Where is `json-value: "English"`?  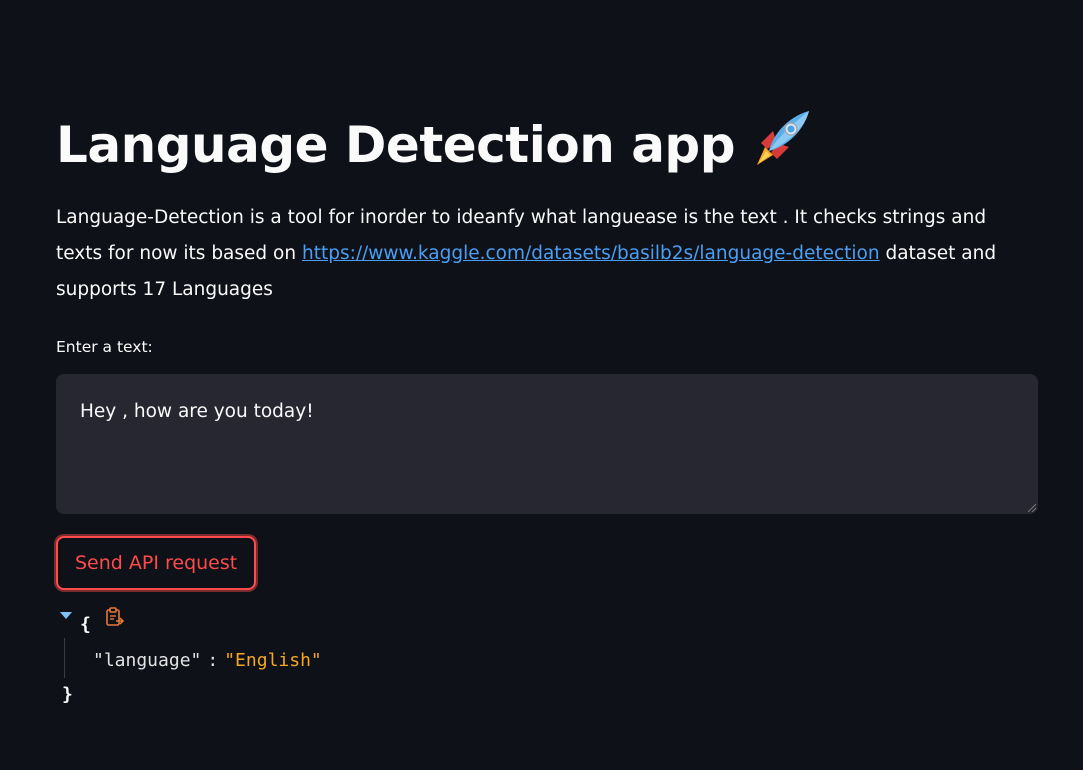
json-value: "English" is located at coordinates (273, 660).